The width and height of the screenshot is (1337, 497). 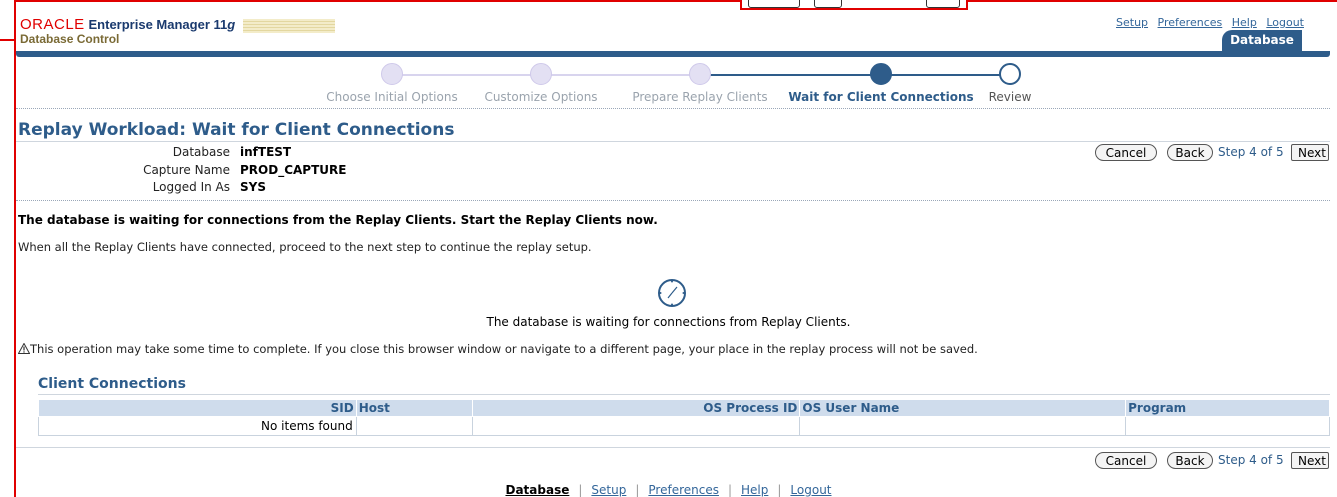 What do you see at coordinates (7, 40) in the screenshot?
I see `highlight-frame-tick` at bounding box center [7, 40].